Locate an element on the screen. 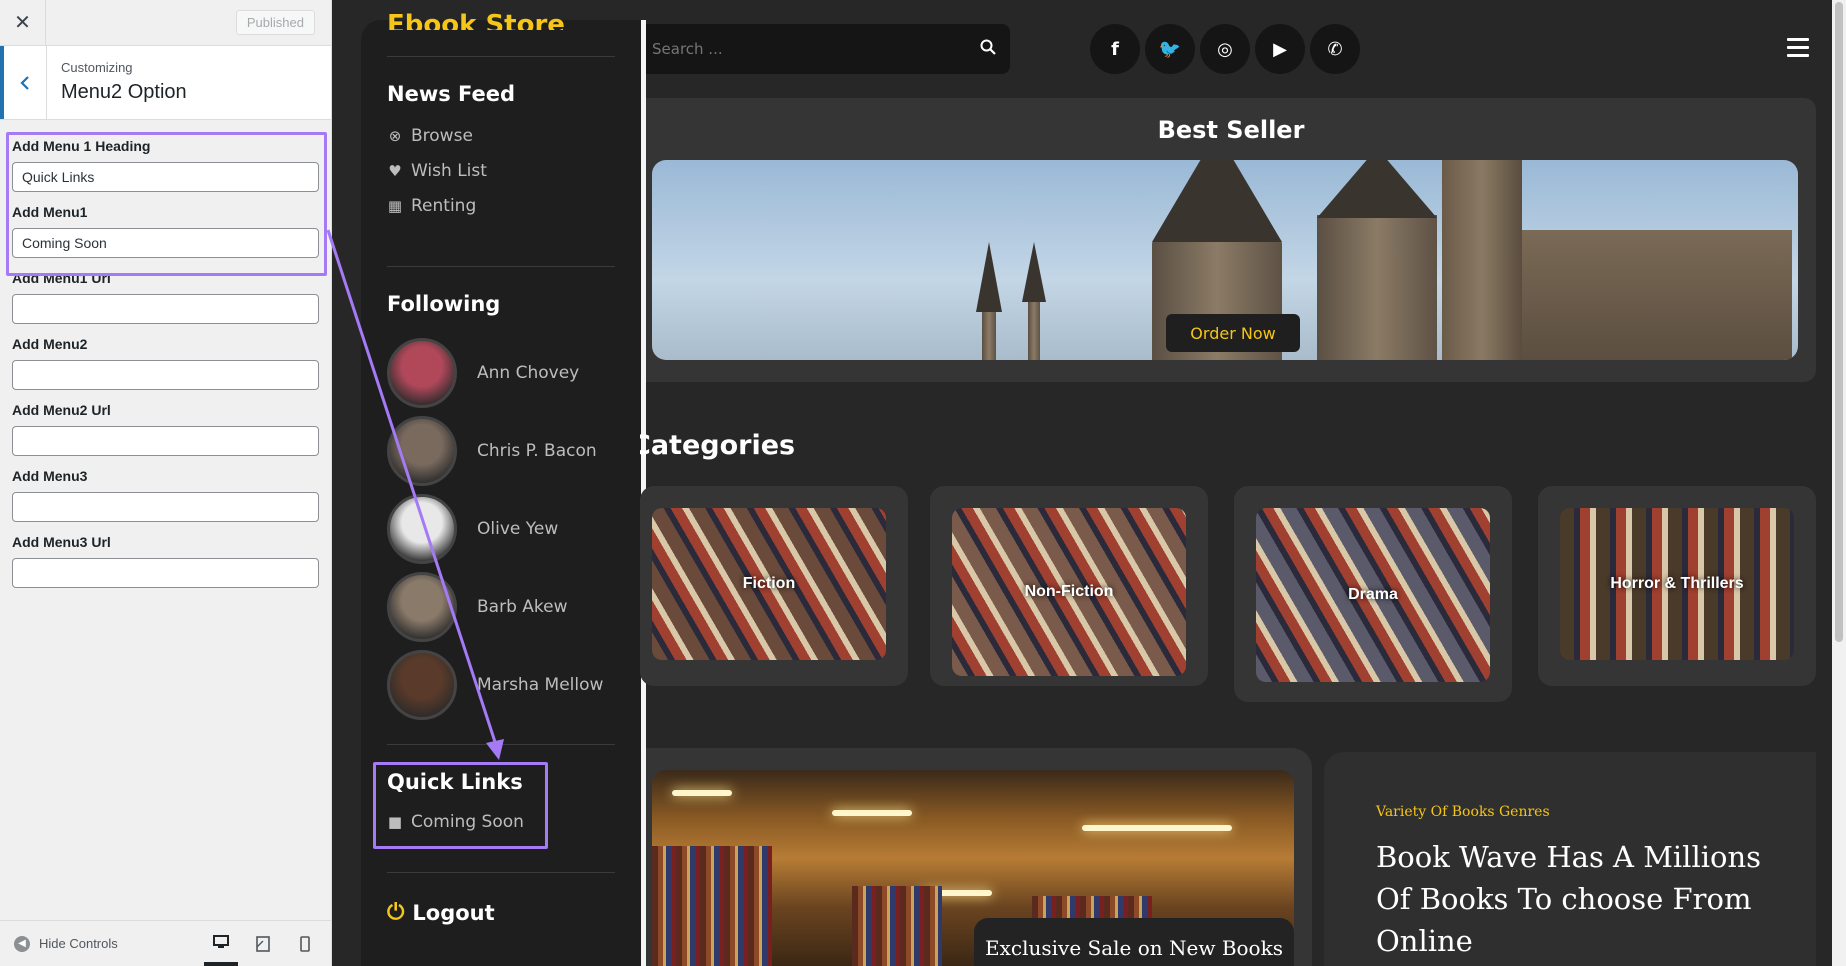  logout-label: Logout is located at coordinates (453, 912).